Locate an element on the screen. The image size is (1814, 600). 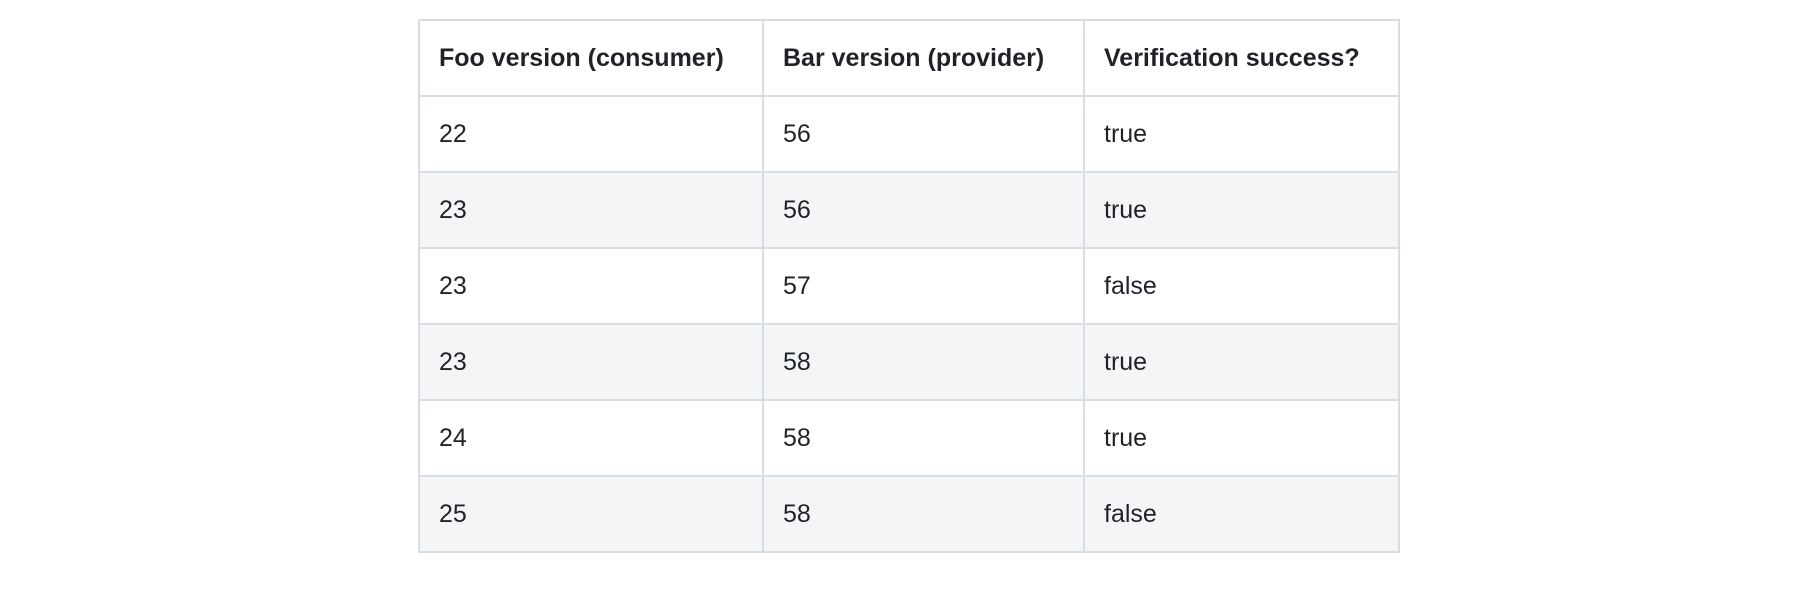
table-row: 24 58 true is located at coordinates (909, 438).